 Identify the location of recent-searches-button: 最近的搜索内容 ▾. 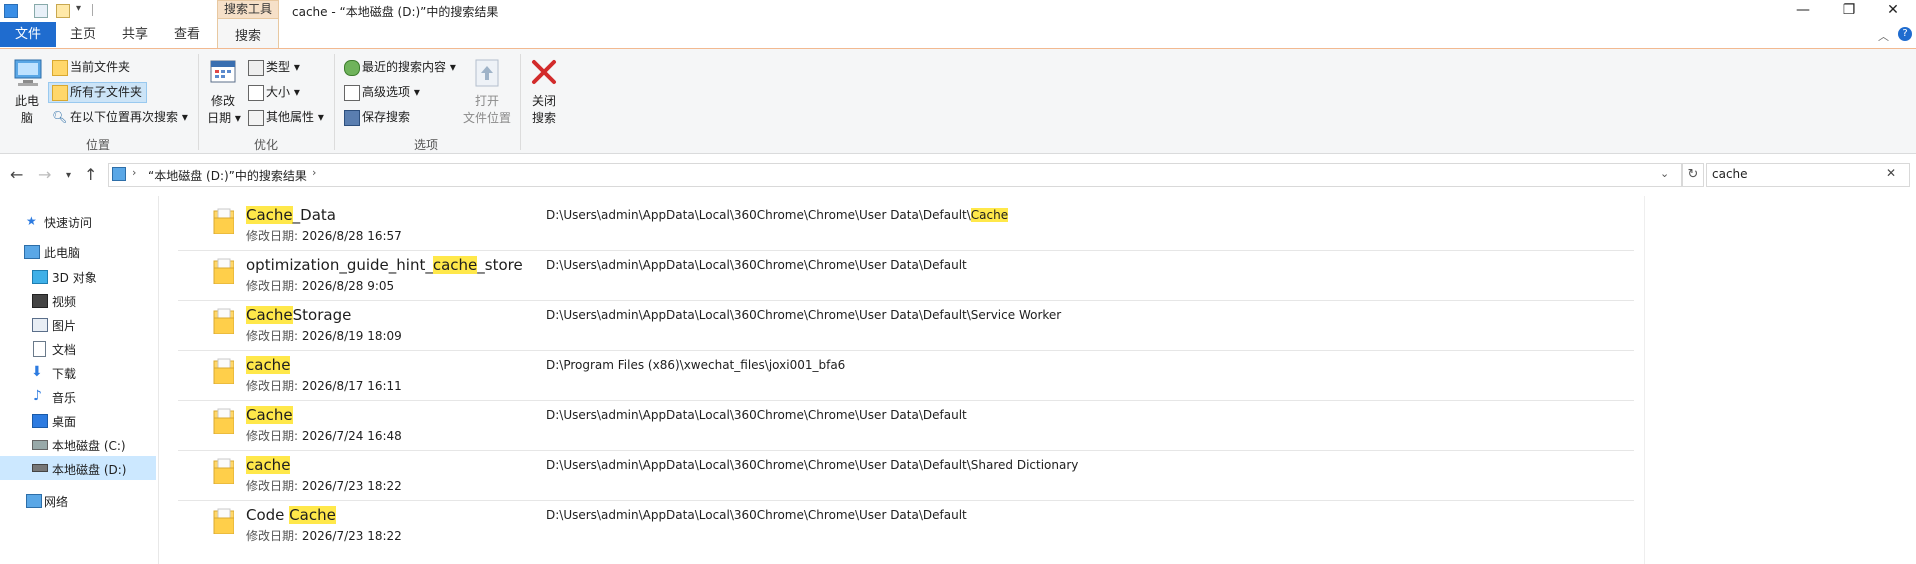
(409, 67).